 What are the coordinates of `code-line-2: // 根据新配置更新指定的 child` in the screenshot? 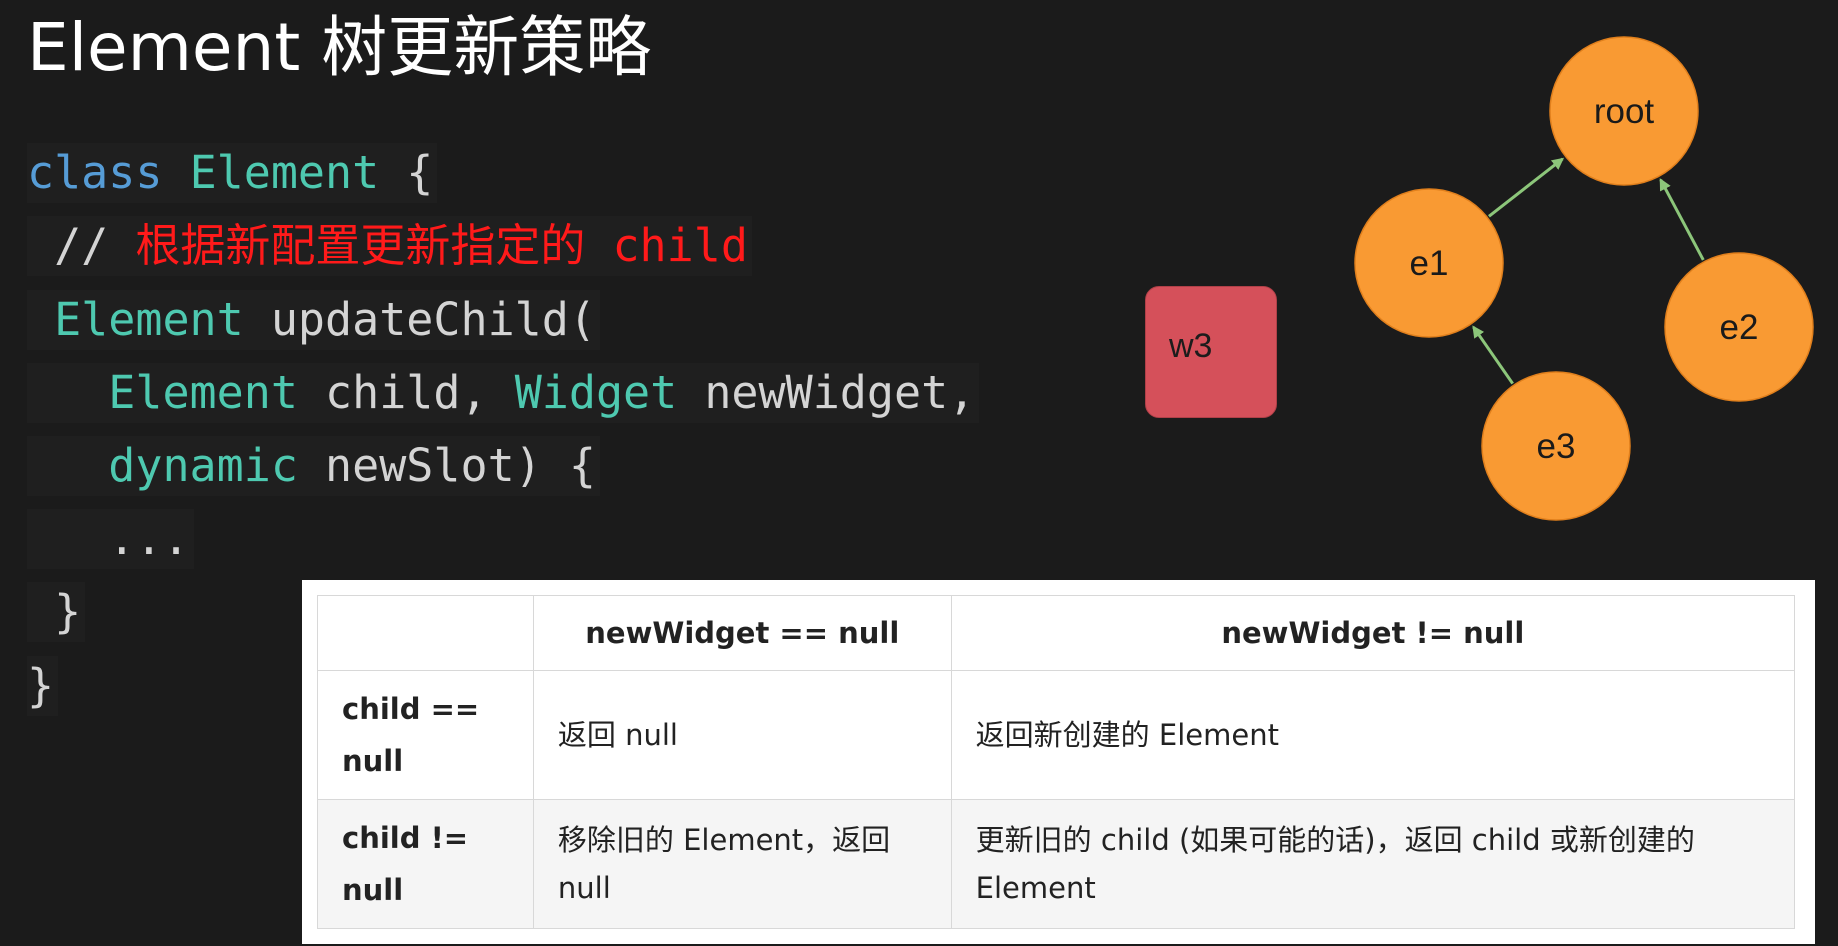 It's located at (389, 246).